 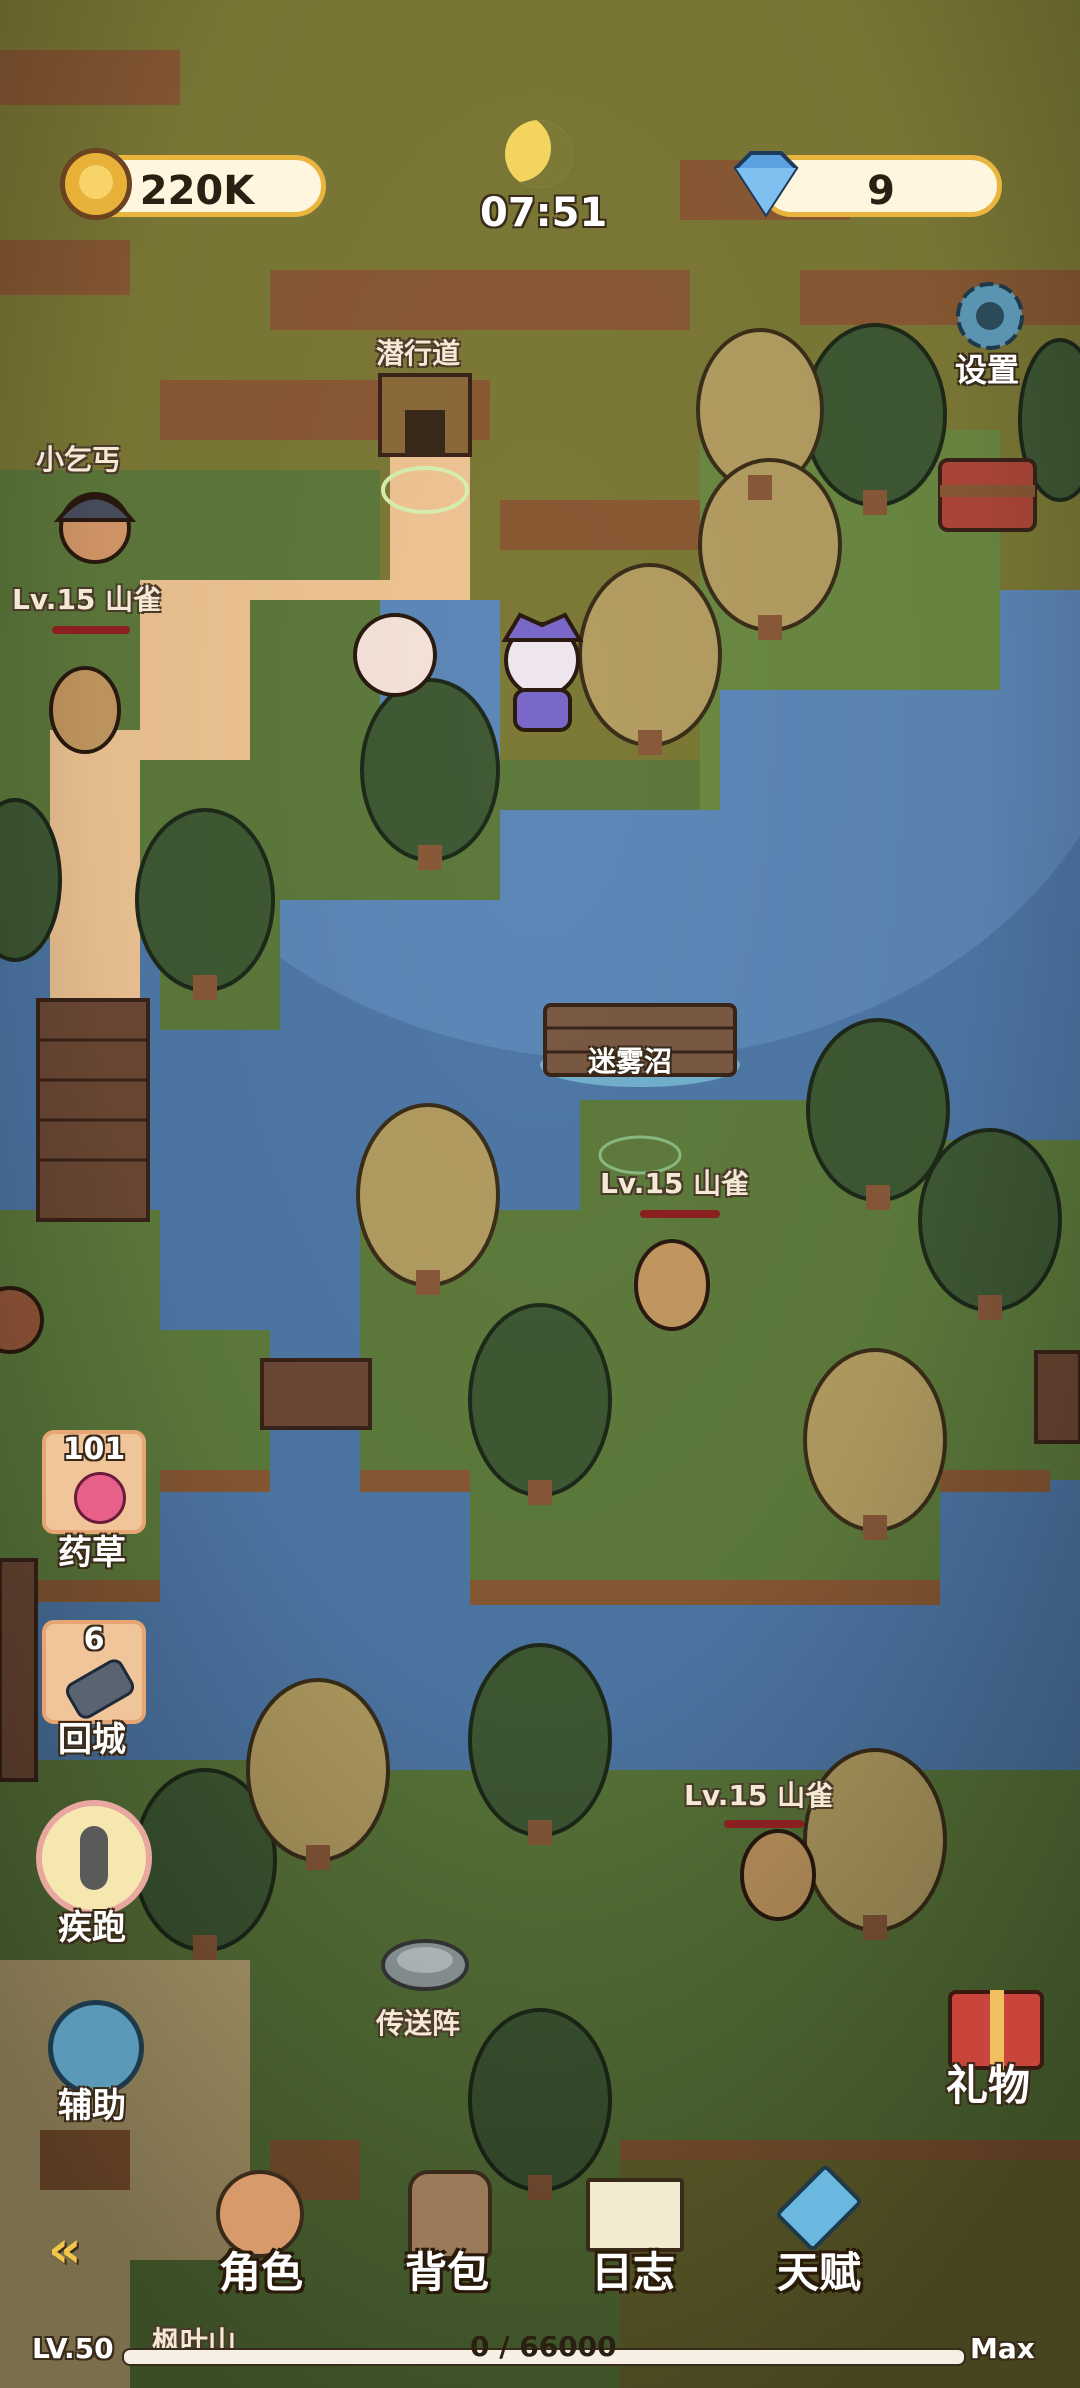 I want to click on talent-nav-button: 天赋, so click(x=819, y=2230).